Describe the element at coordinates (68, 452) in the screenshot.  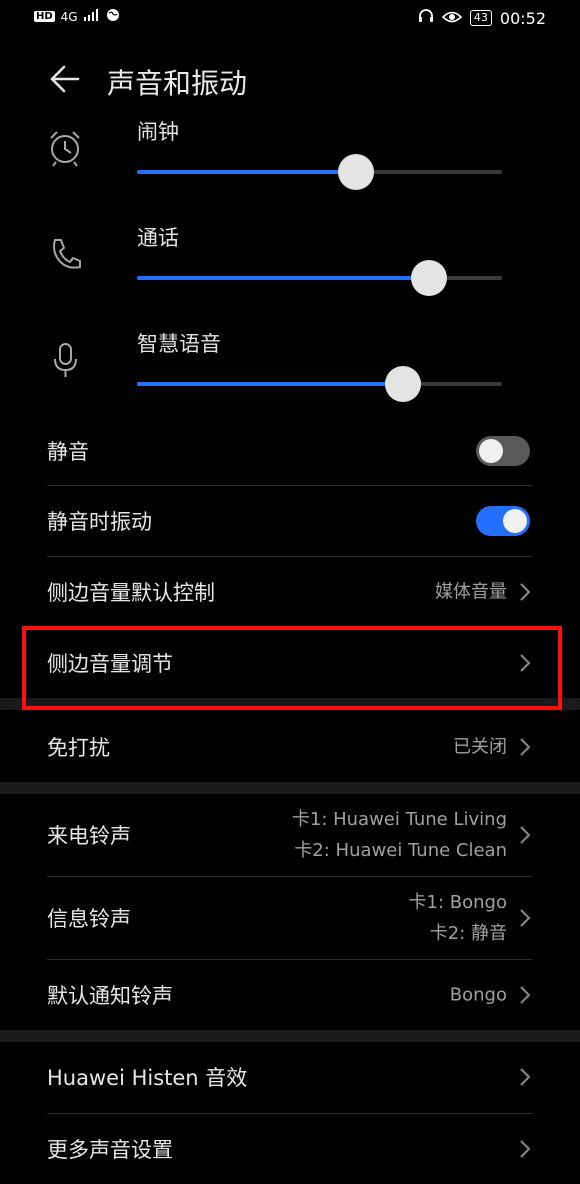
I see `mute-label: 静音` at that location.